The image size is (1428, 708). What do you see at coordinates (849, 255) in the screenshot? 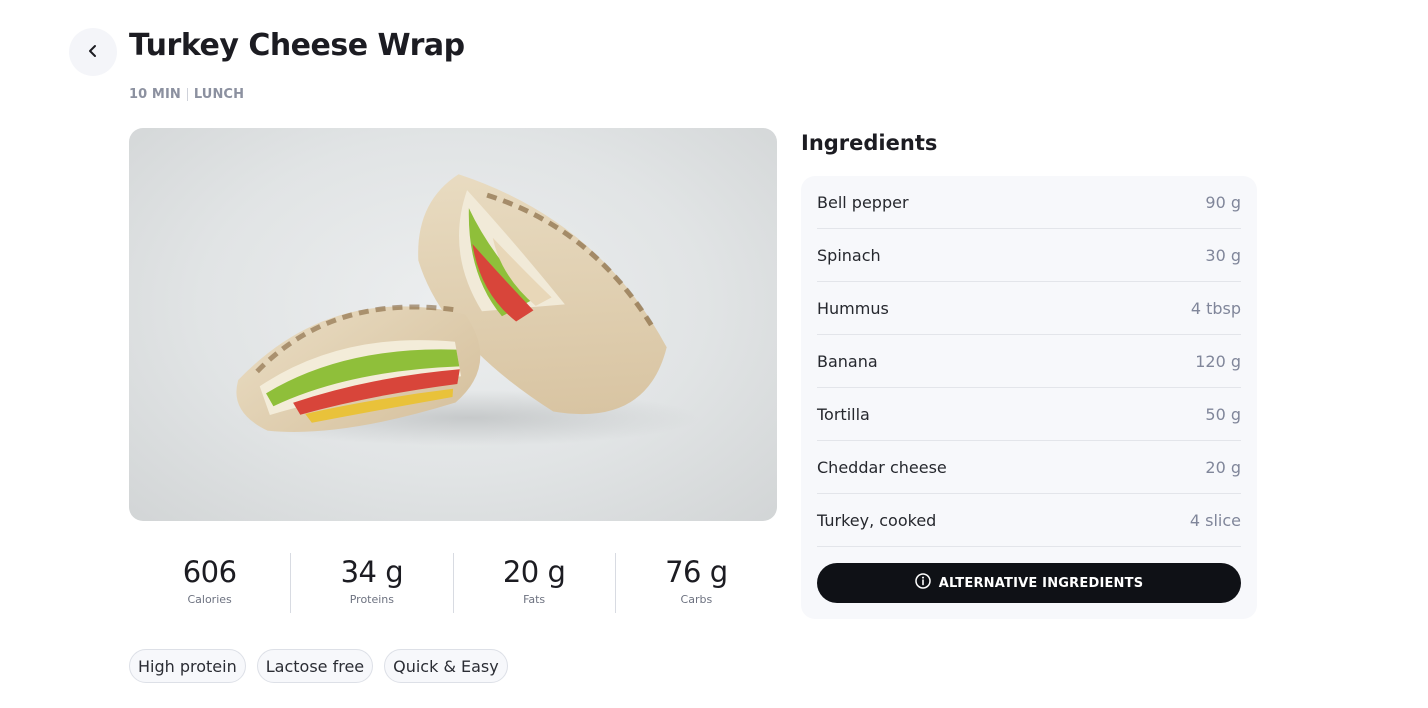
I see `ingredient-name: Spinach` at bounding box center [849, 255].